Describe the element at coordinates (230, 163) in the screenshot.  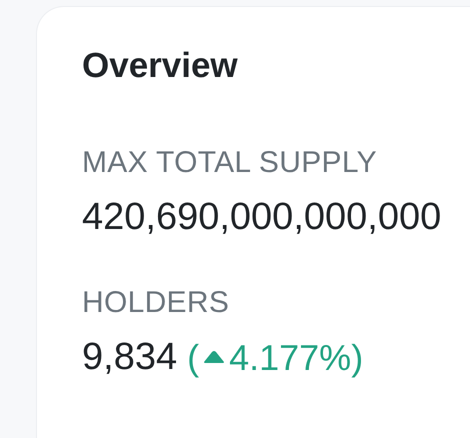
I see `stat-label: MAX TOTAL SUPPLY` at that location.